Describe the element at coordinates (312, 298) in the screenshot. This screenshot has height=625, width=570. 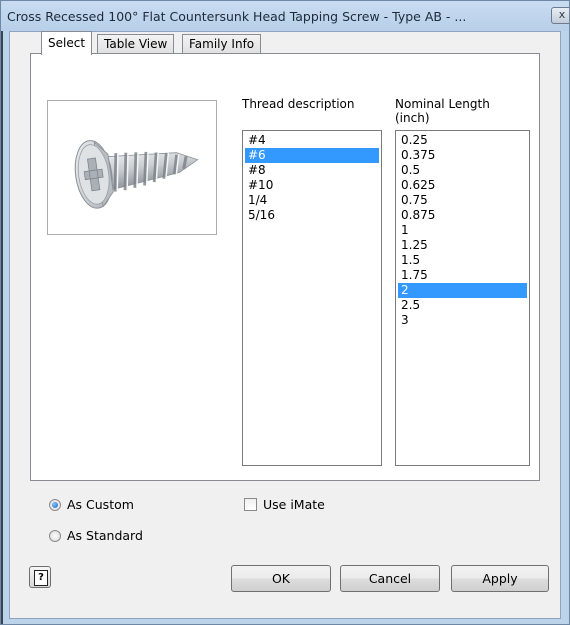
I see `thread-description-list: #4 #6 #8 #10 1/4 5/16` at that location.